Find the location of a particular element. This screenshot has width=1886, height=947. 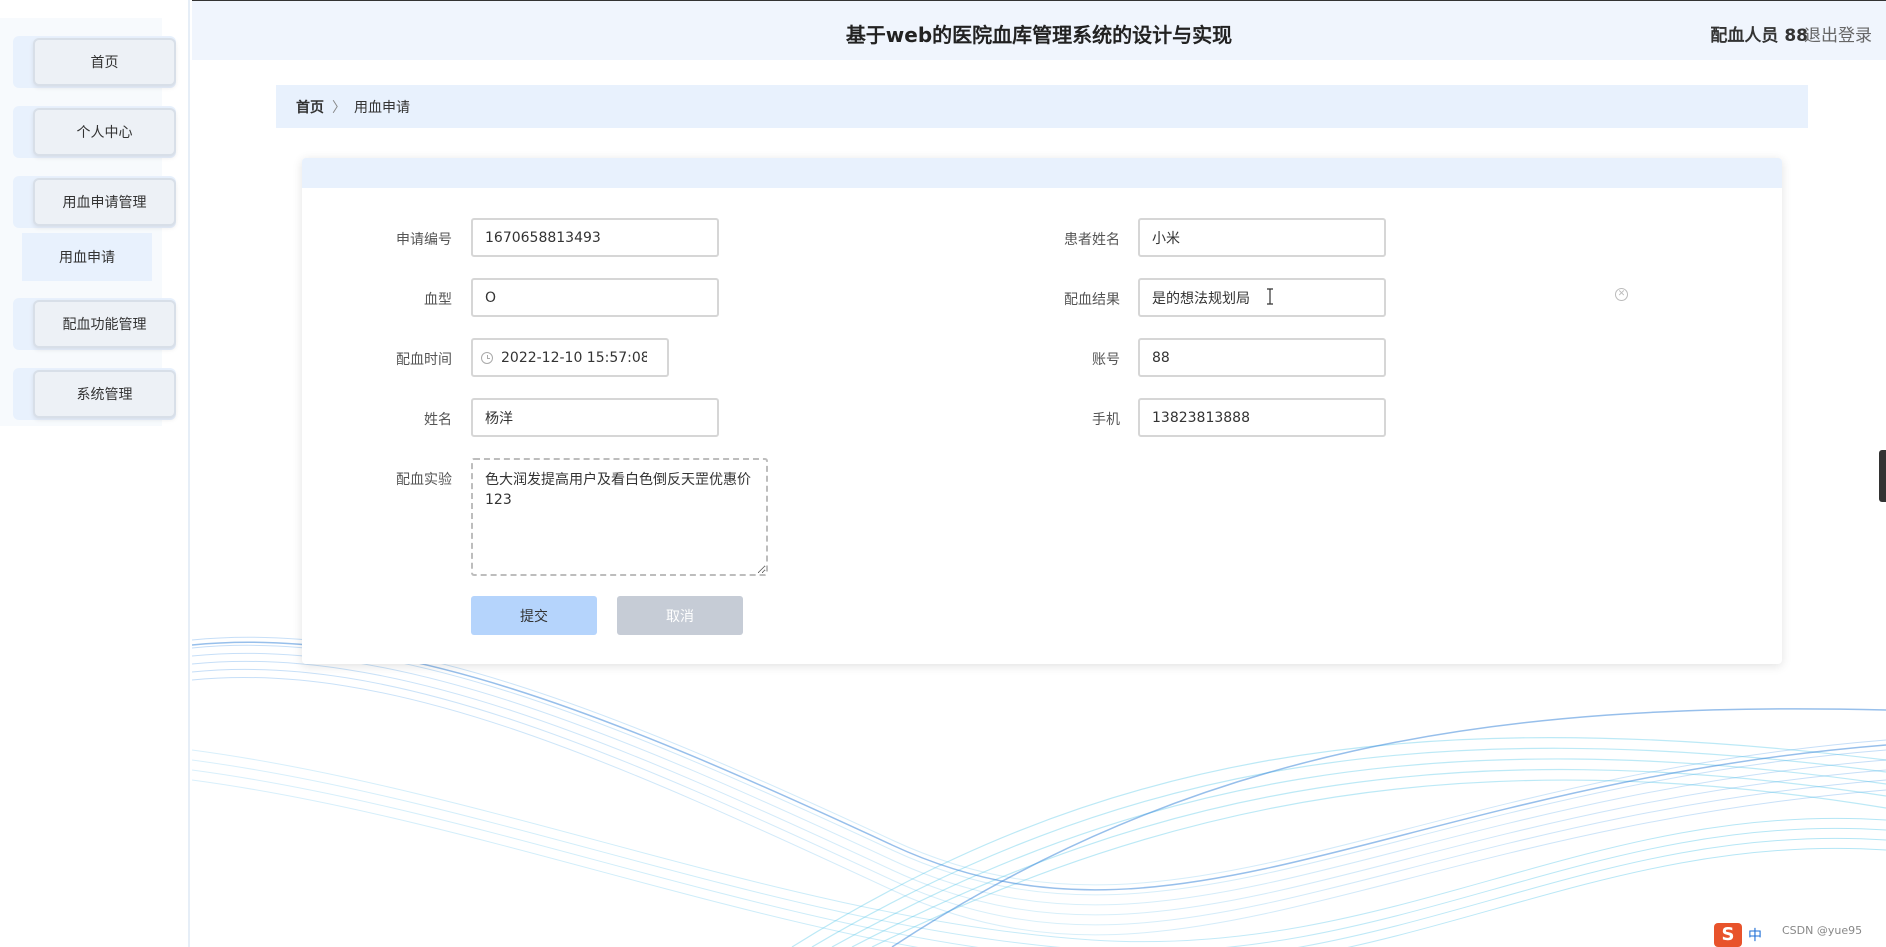

breadcrumb-current: 用血申请 is located at coordinates (382, 107).